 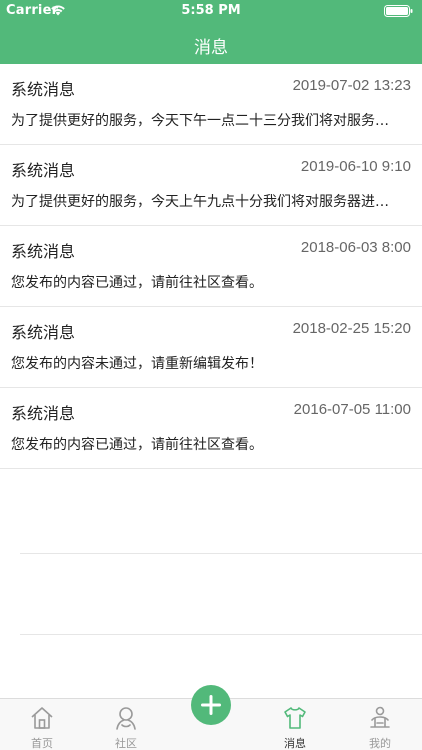 I want to click on tab-community-label: 社区, so click(x=126, y=743).